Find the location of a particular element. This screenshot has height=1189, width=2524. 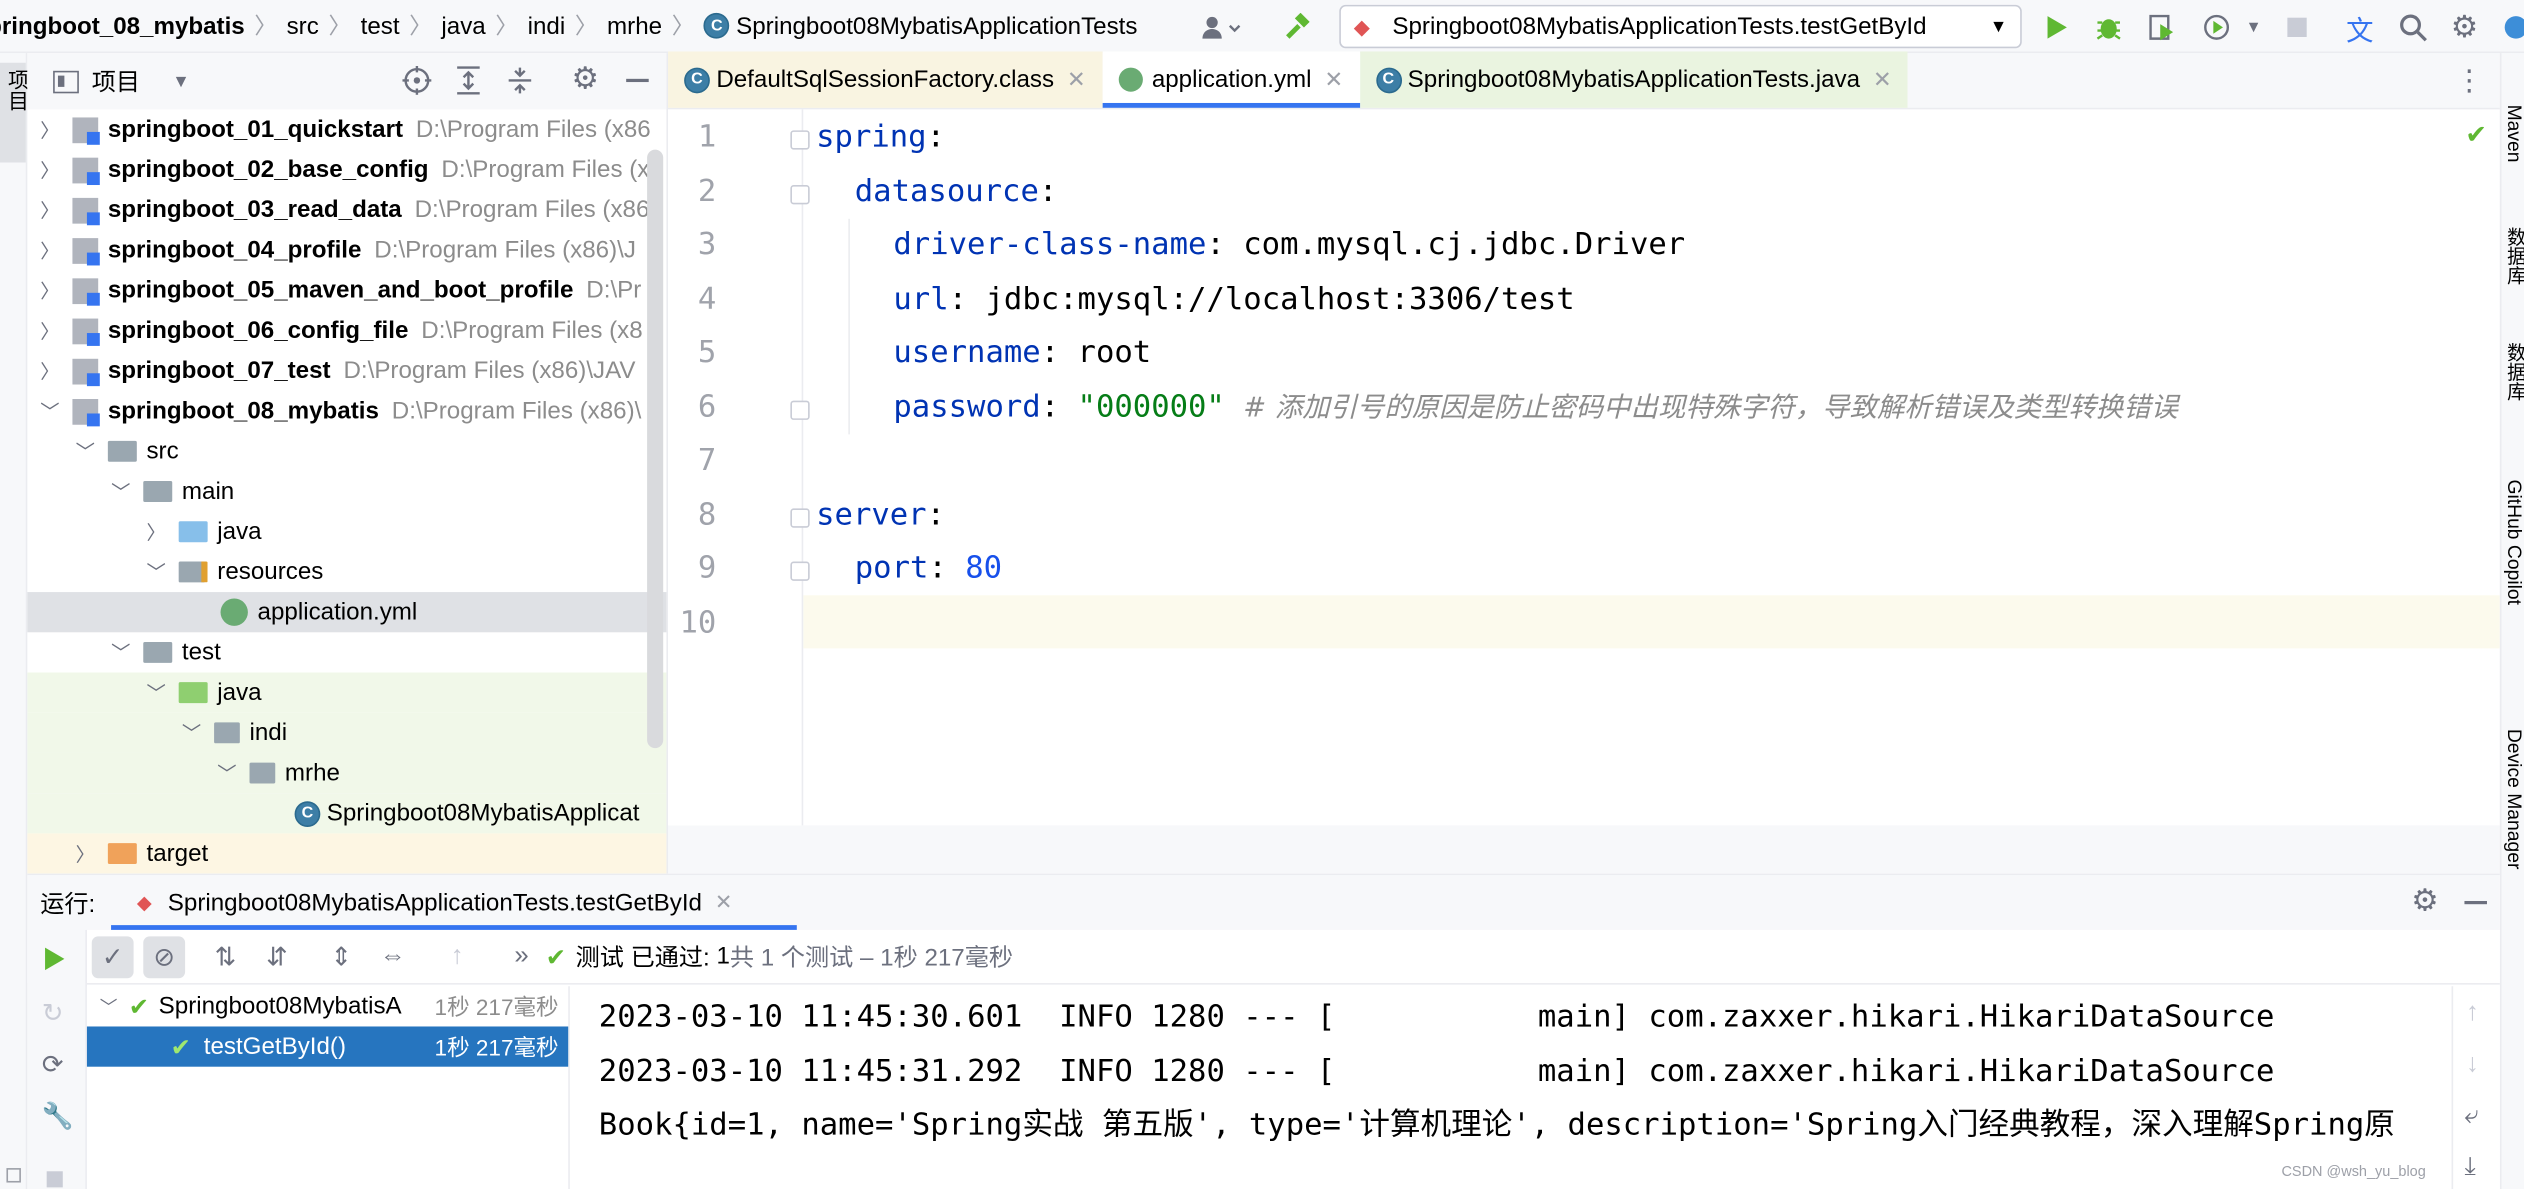

breadcrumb-test: test is located at coordinates (380, 25).